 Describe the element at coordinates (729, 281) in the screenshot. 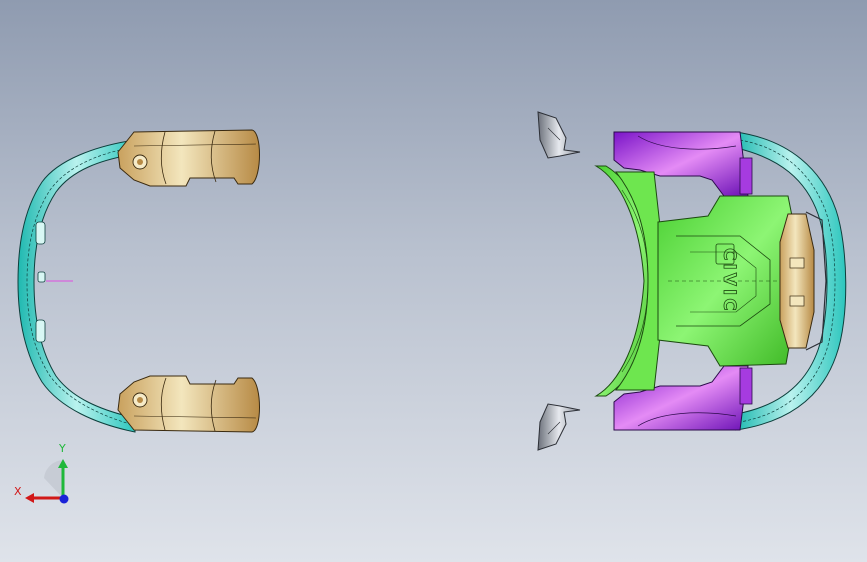

I see `embossed-model-text: CIVIC` at that location.